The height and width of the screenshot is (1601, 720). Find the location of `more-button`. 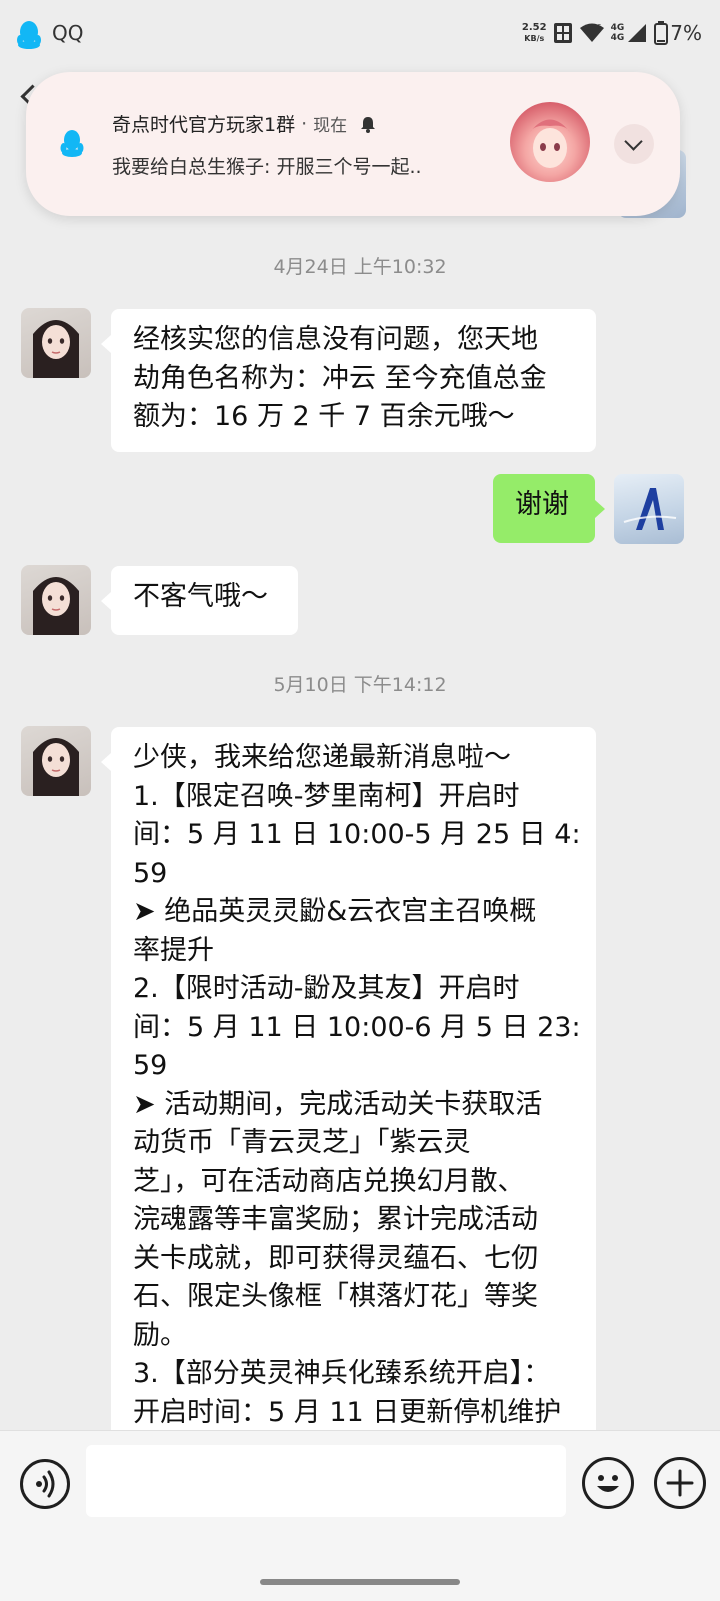

more-button is located at coordinates (680, 1483).